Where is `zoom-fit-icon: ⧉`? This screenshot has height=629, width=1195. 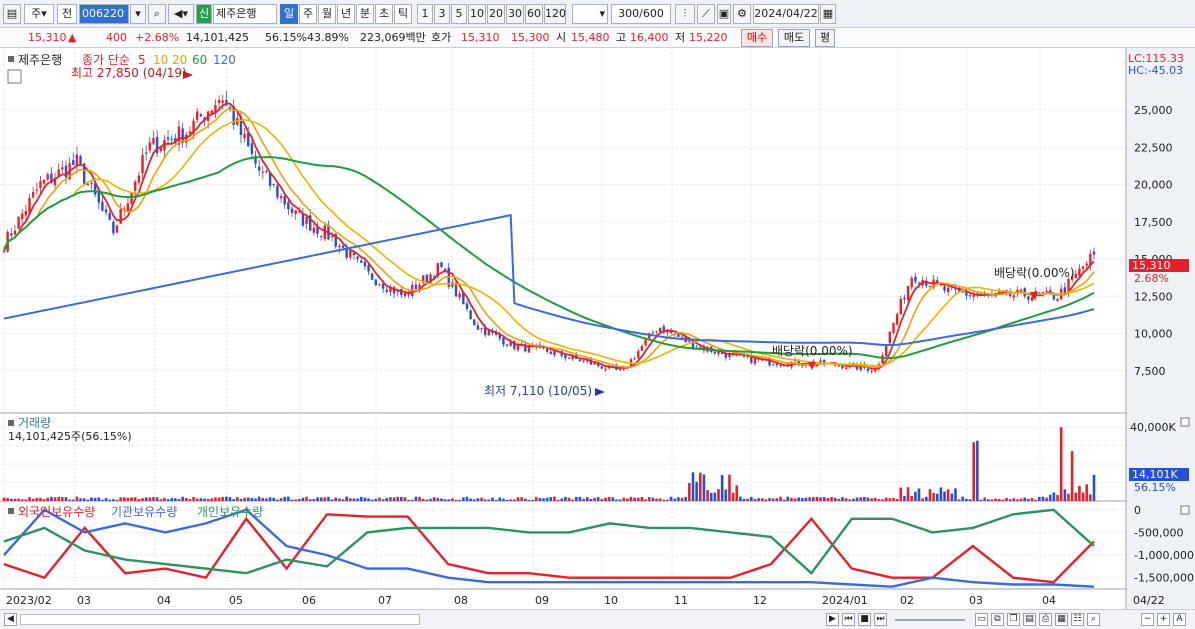 zoom-fit-icon: ⧉ is located at coordinates (997, 619).